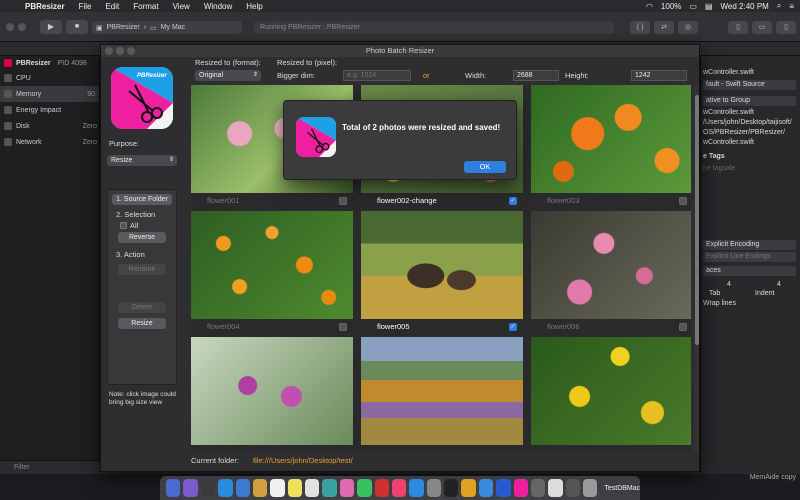  I want to click on preview-icon, so click(538, 488).